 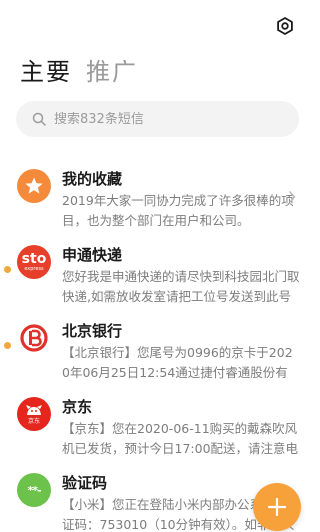 I want to click on jd-logo: 京东, so click(x=34, y=414).